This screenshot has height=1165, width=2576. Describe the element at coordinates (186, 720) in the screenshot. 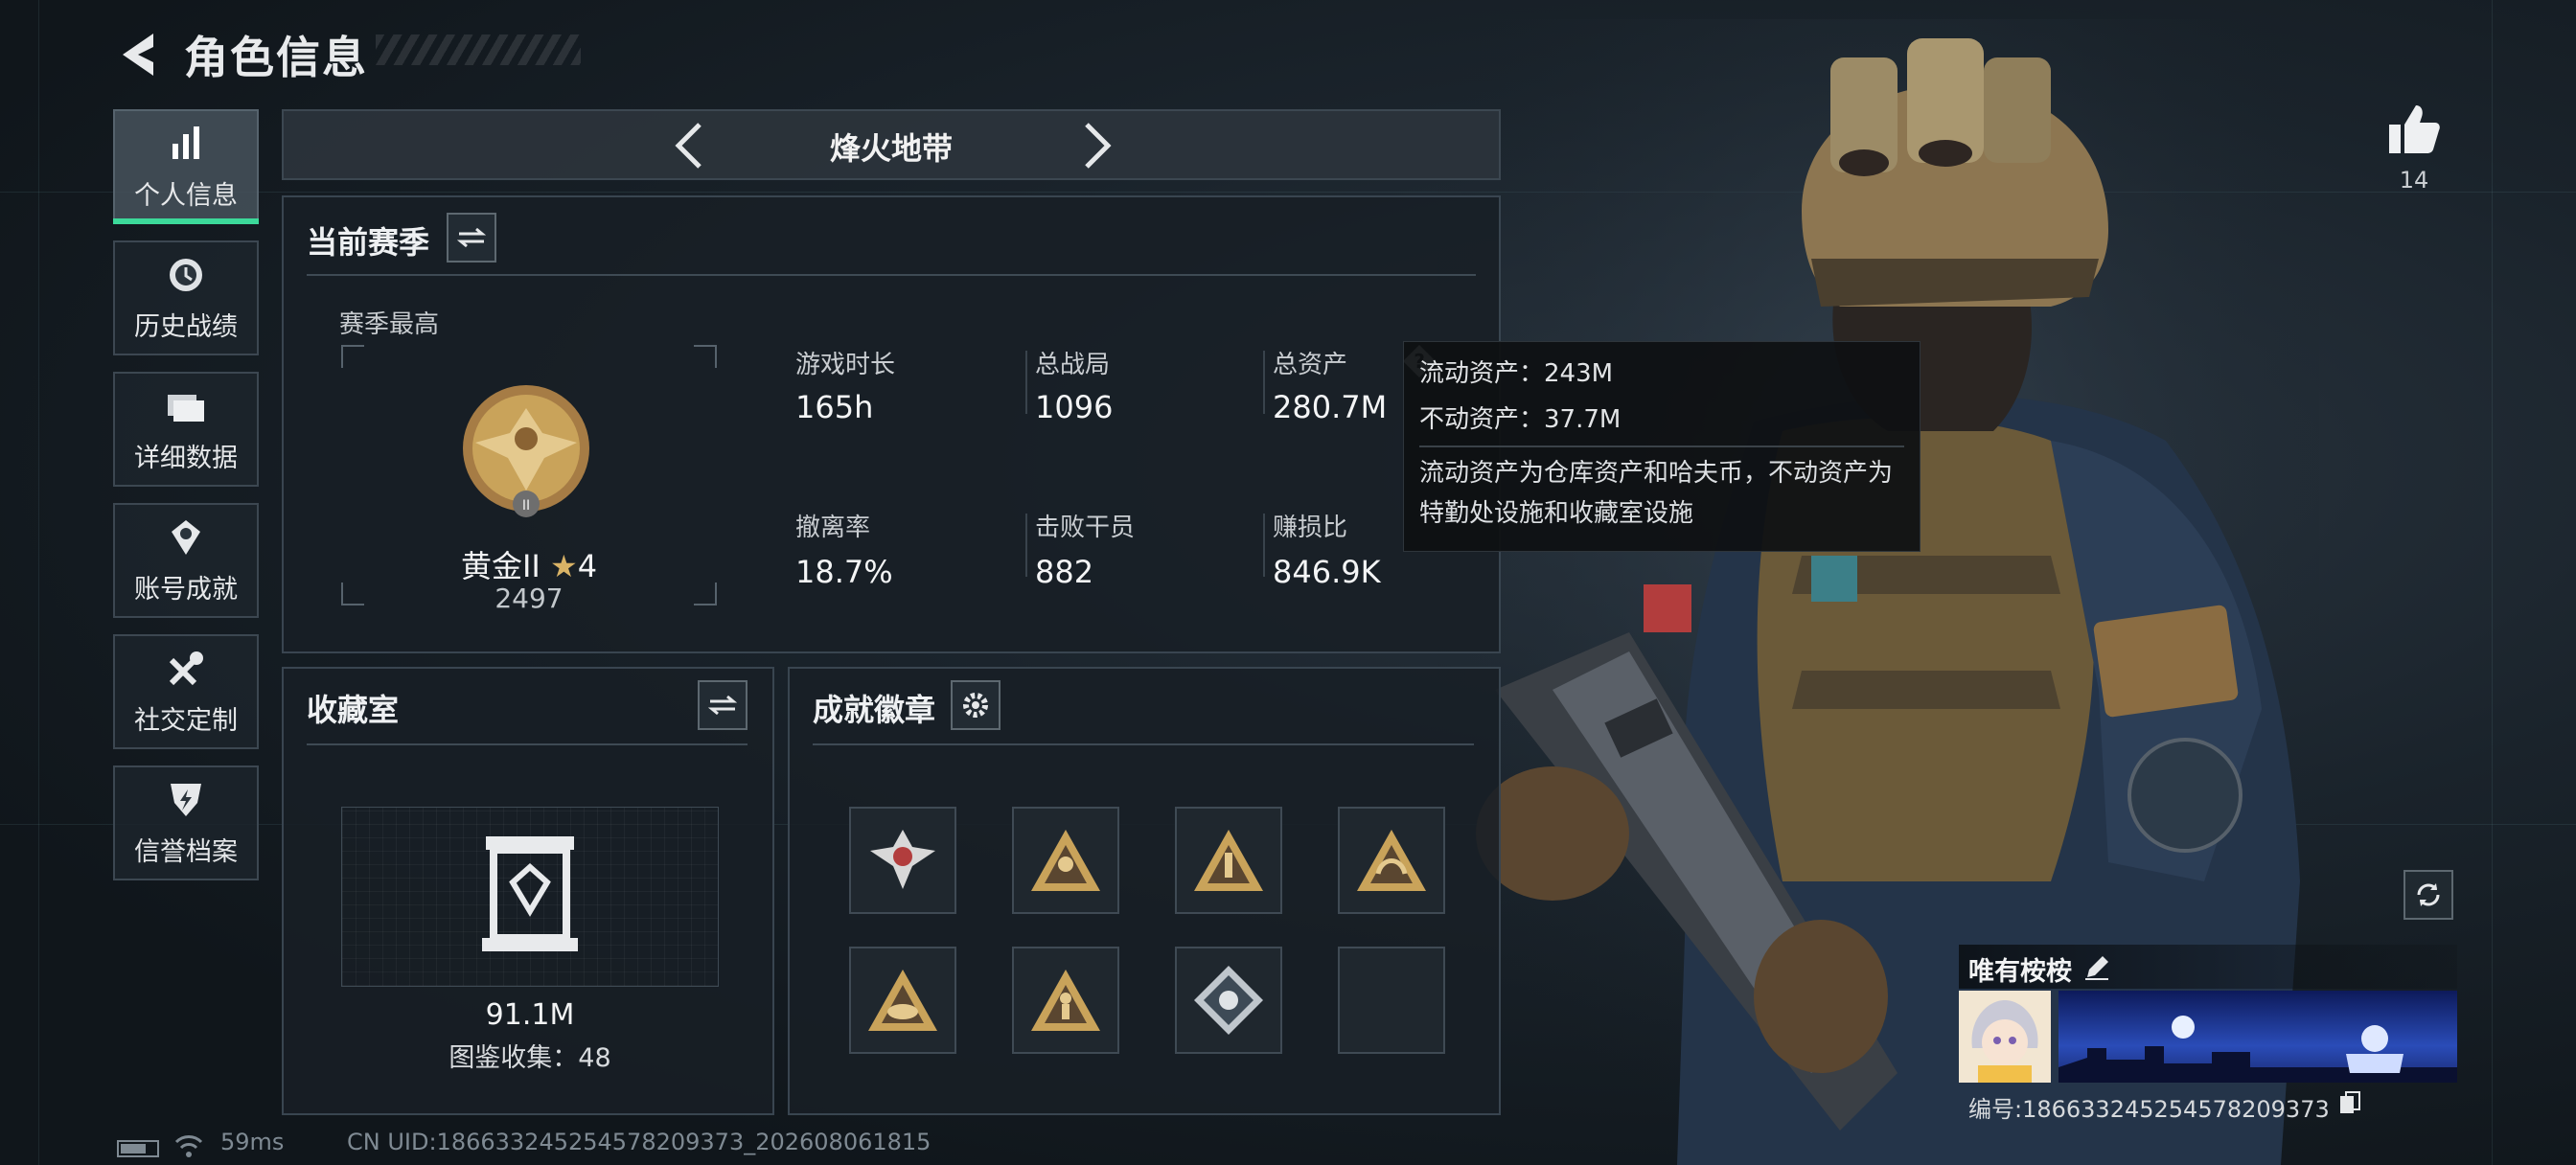

I see `sidebar-item-label: 社交定制` at that location.